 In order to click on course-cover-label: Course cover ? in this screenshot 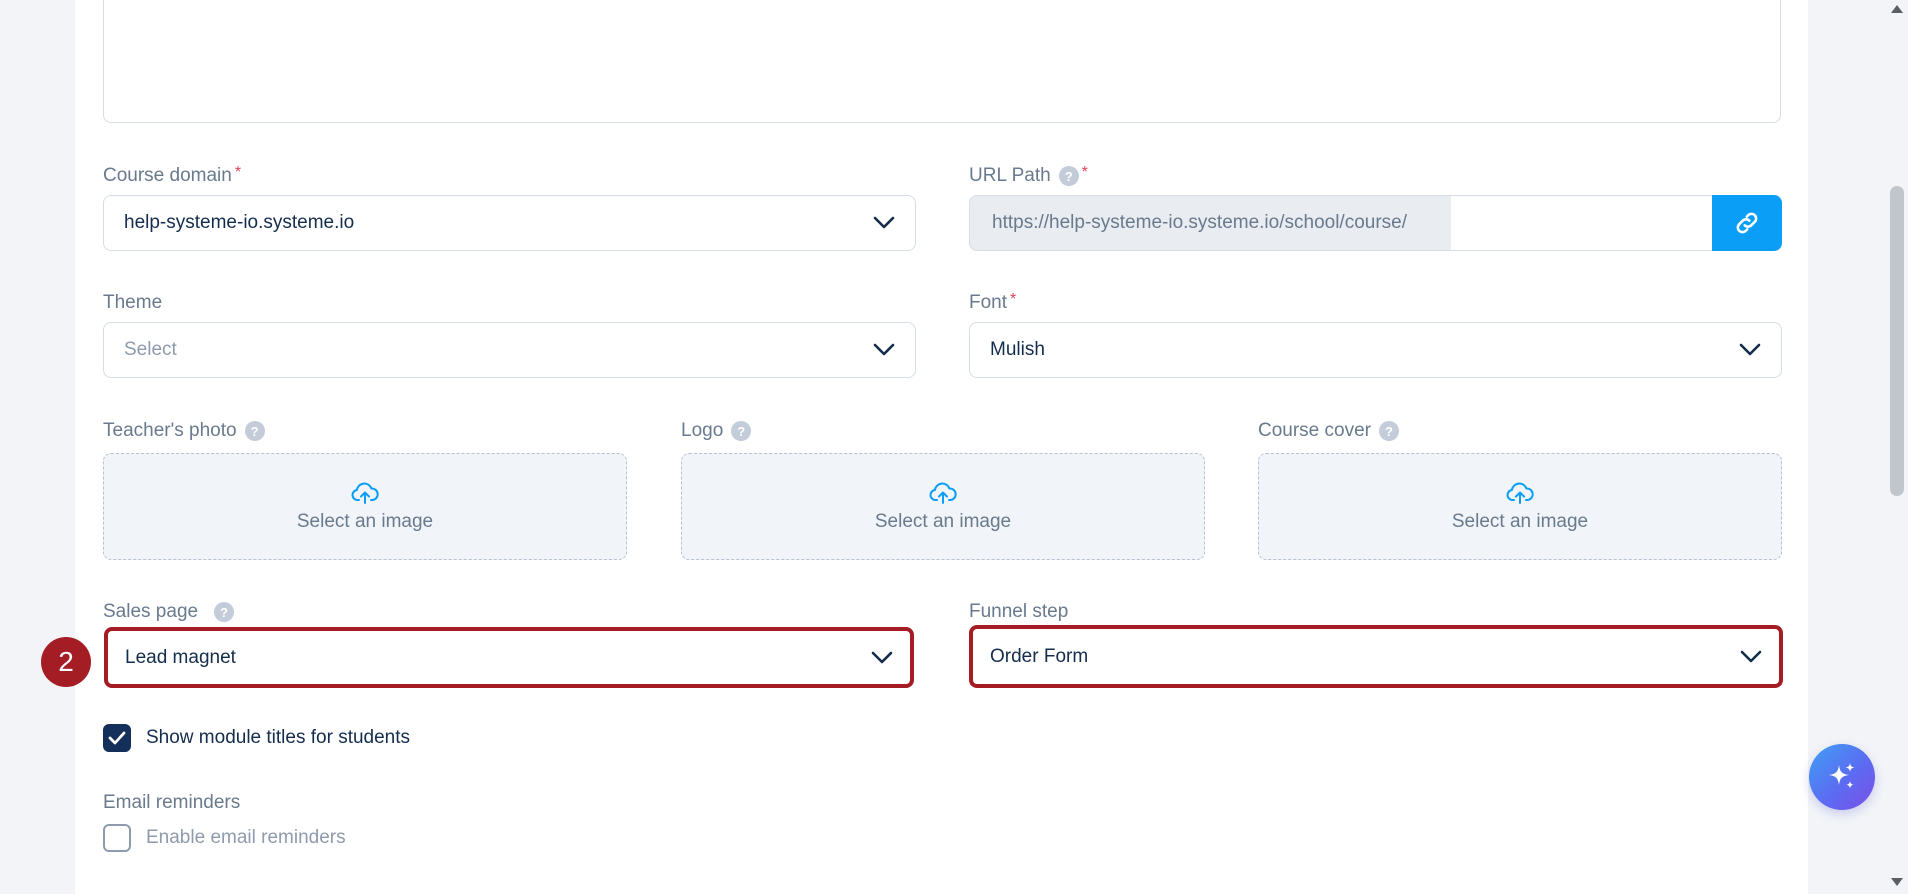, I will do `click(1328, 431)`.